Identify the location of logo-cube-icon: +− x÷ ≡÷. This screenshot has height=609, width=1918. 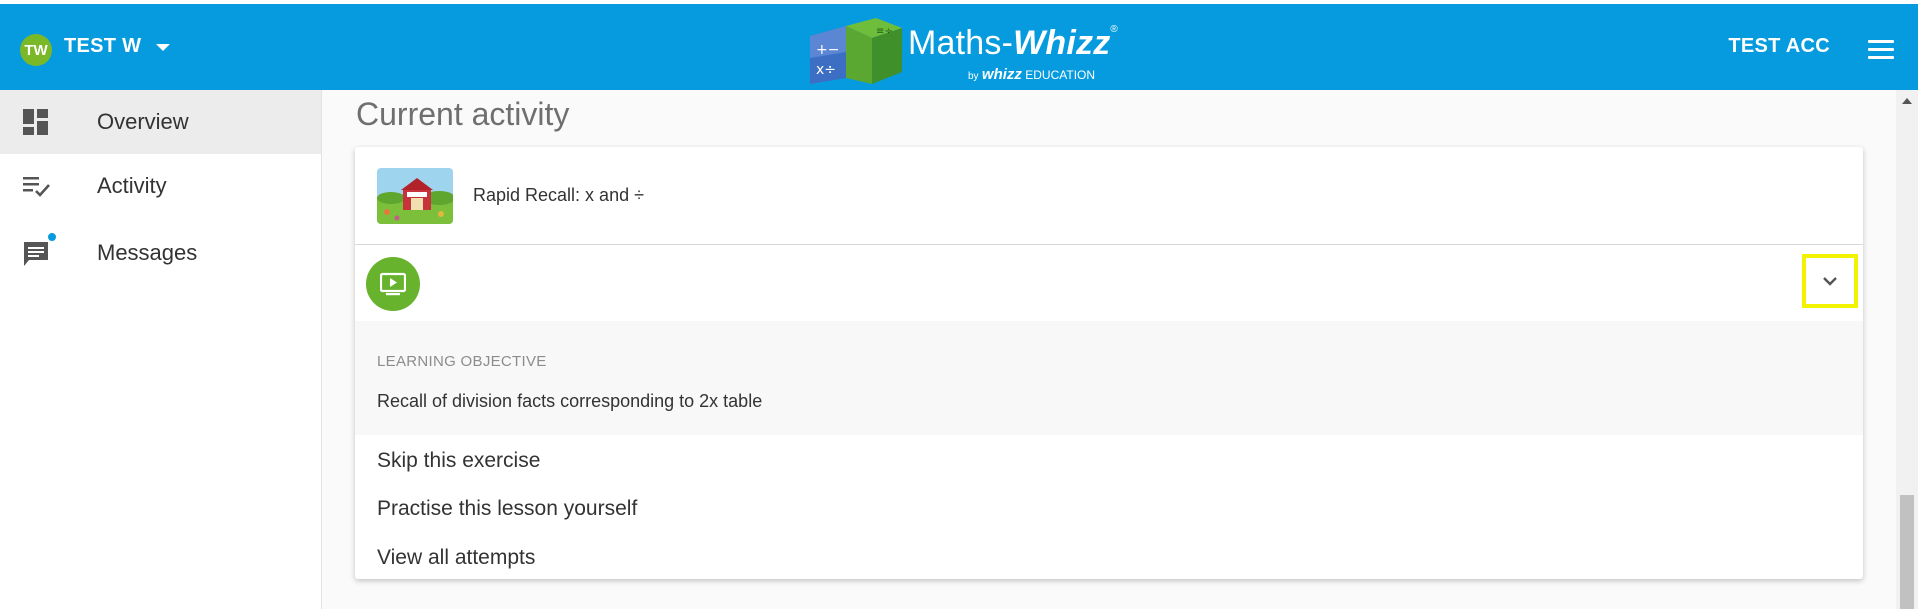
(856, 51).